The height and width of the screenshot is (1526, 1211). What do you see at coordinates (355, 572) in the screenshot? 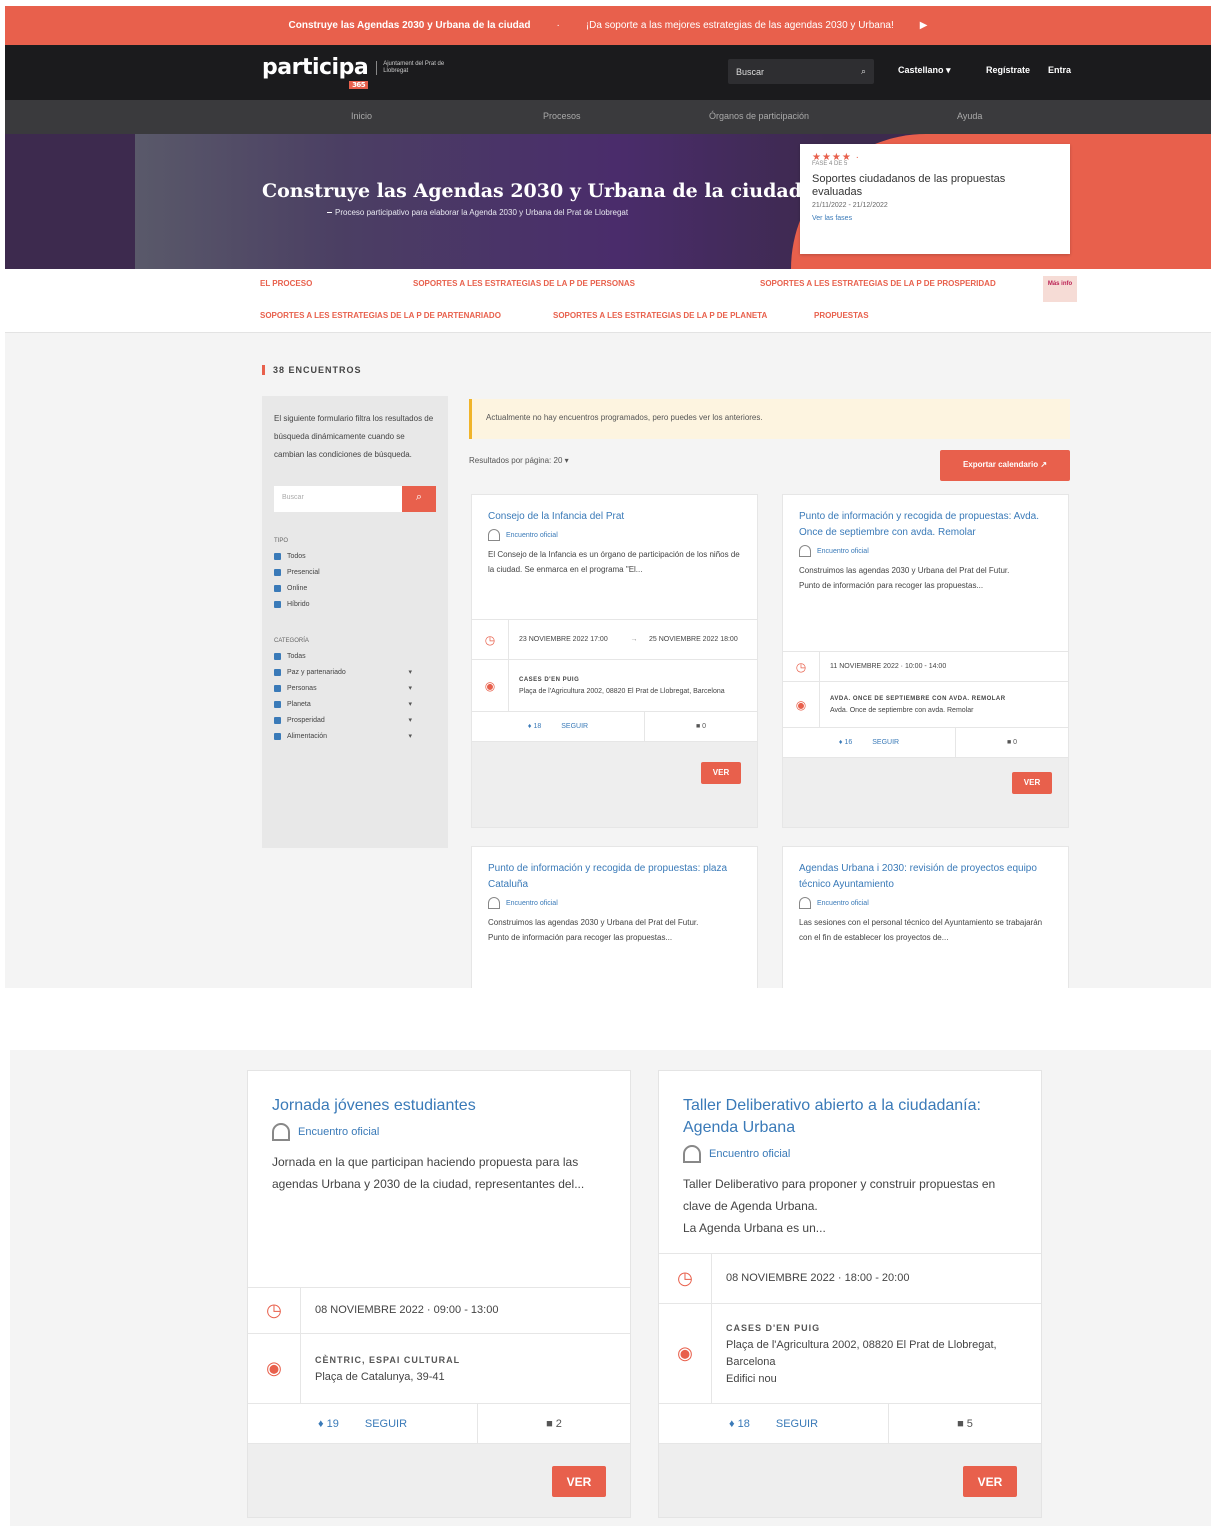
I see `type-option: Presencial` at bounding box center [355, 572].